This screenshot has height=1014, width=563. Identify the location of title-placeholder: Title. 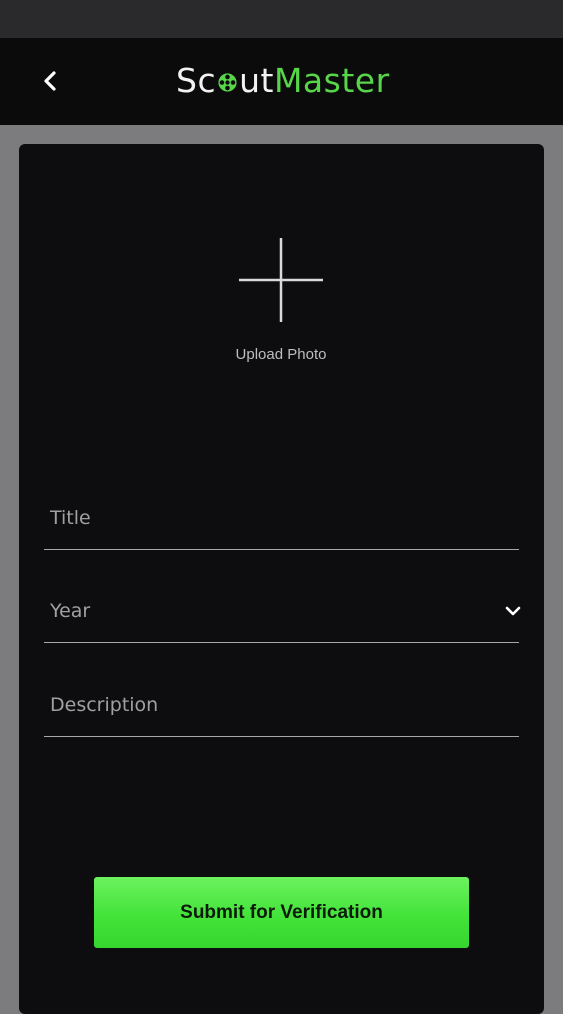
(70, 518).